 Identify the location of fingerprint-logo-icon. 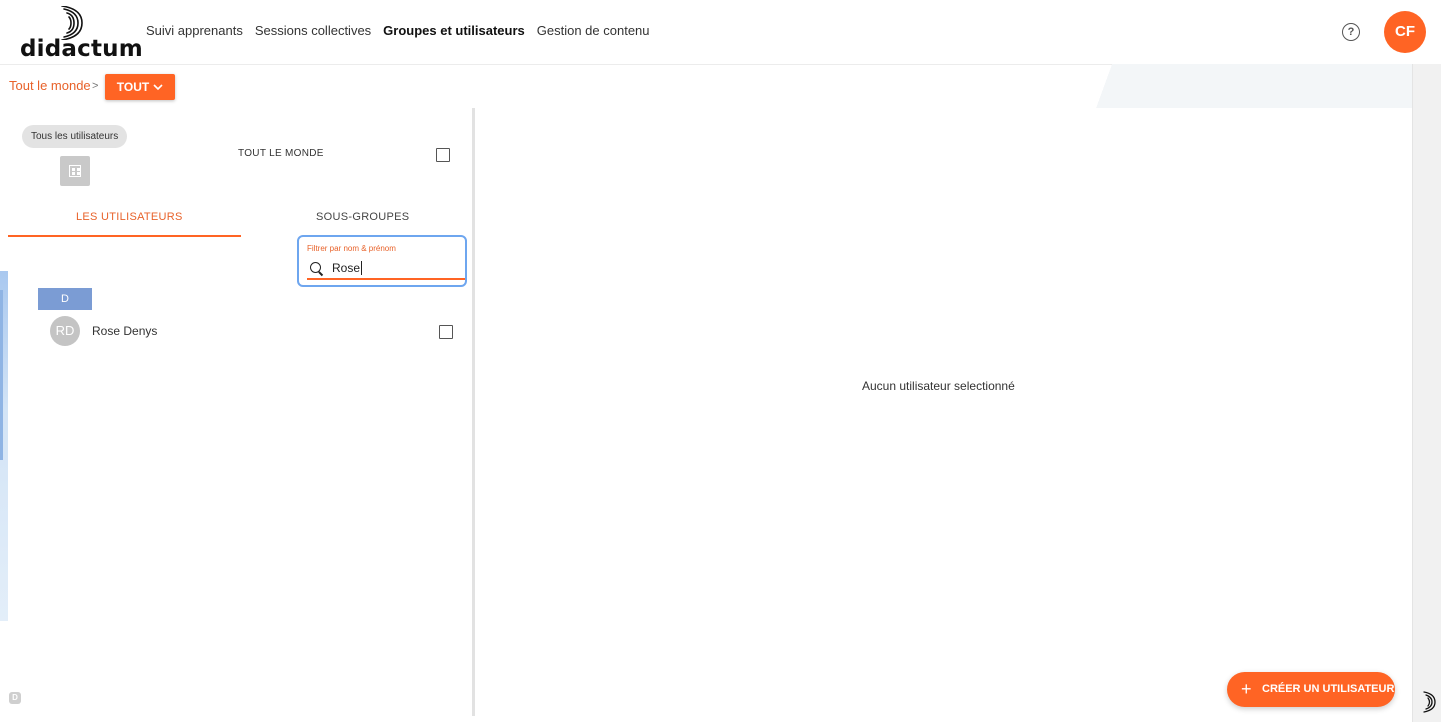
(72, 23).